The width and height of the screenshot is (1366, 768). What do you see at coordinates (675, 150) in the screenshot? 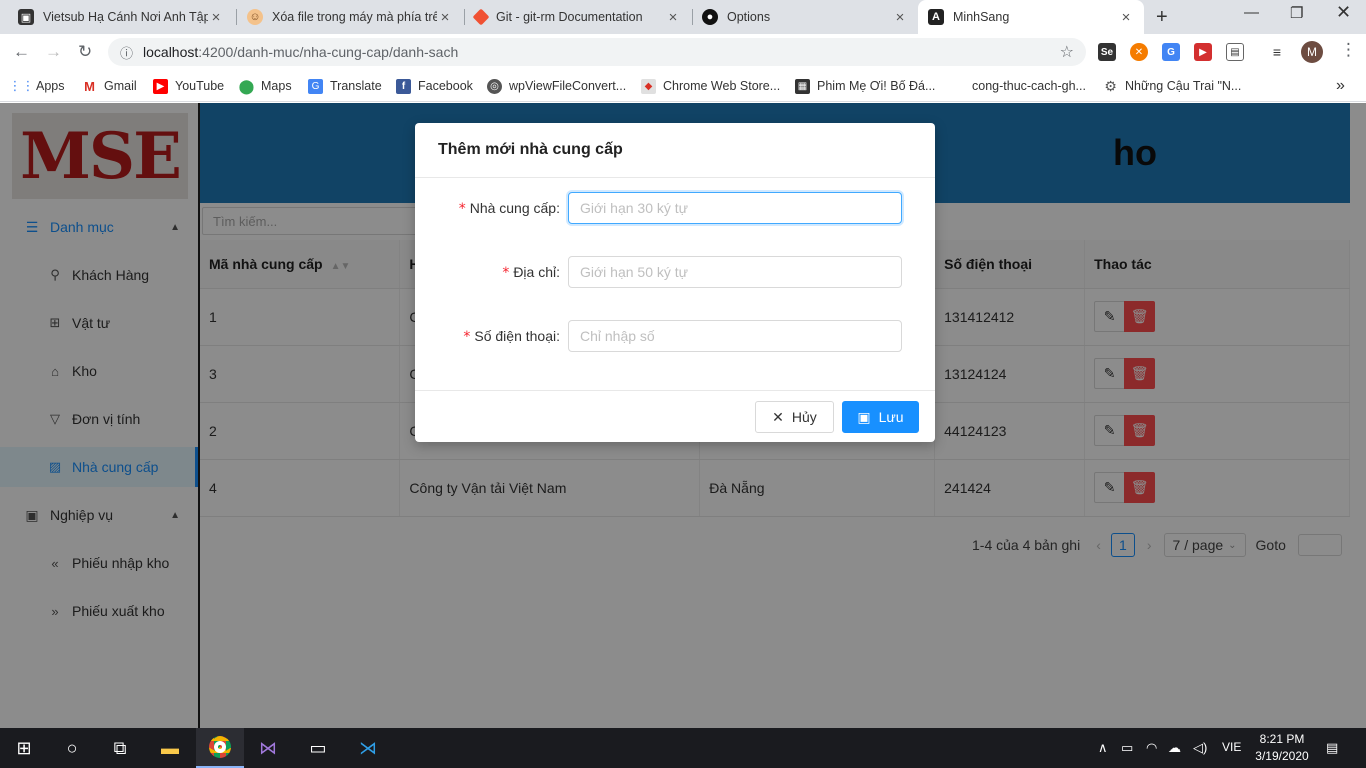
I see `modal-title: Thêm mới nhà cung cấp` at bounding box center [675, 150].